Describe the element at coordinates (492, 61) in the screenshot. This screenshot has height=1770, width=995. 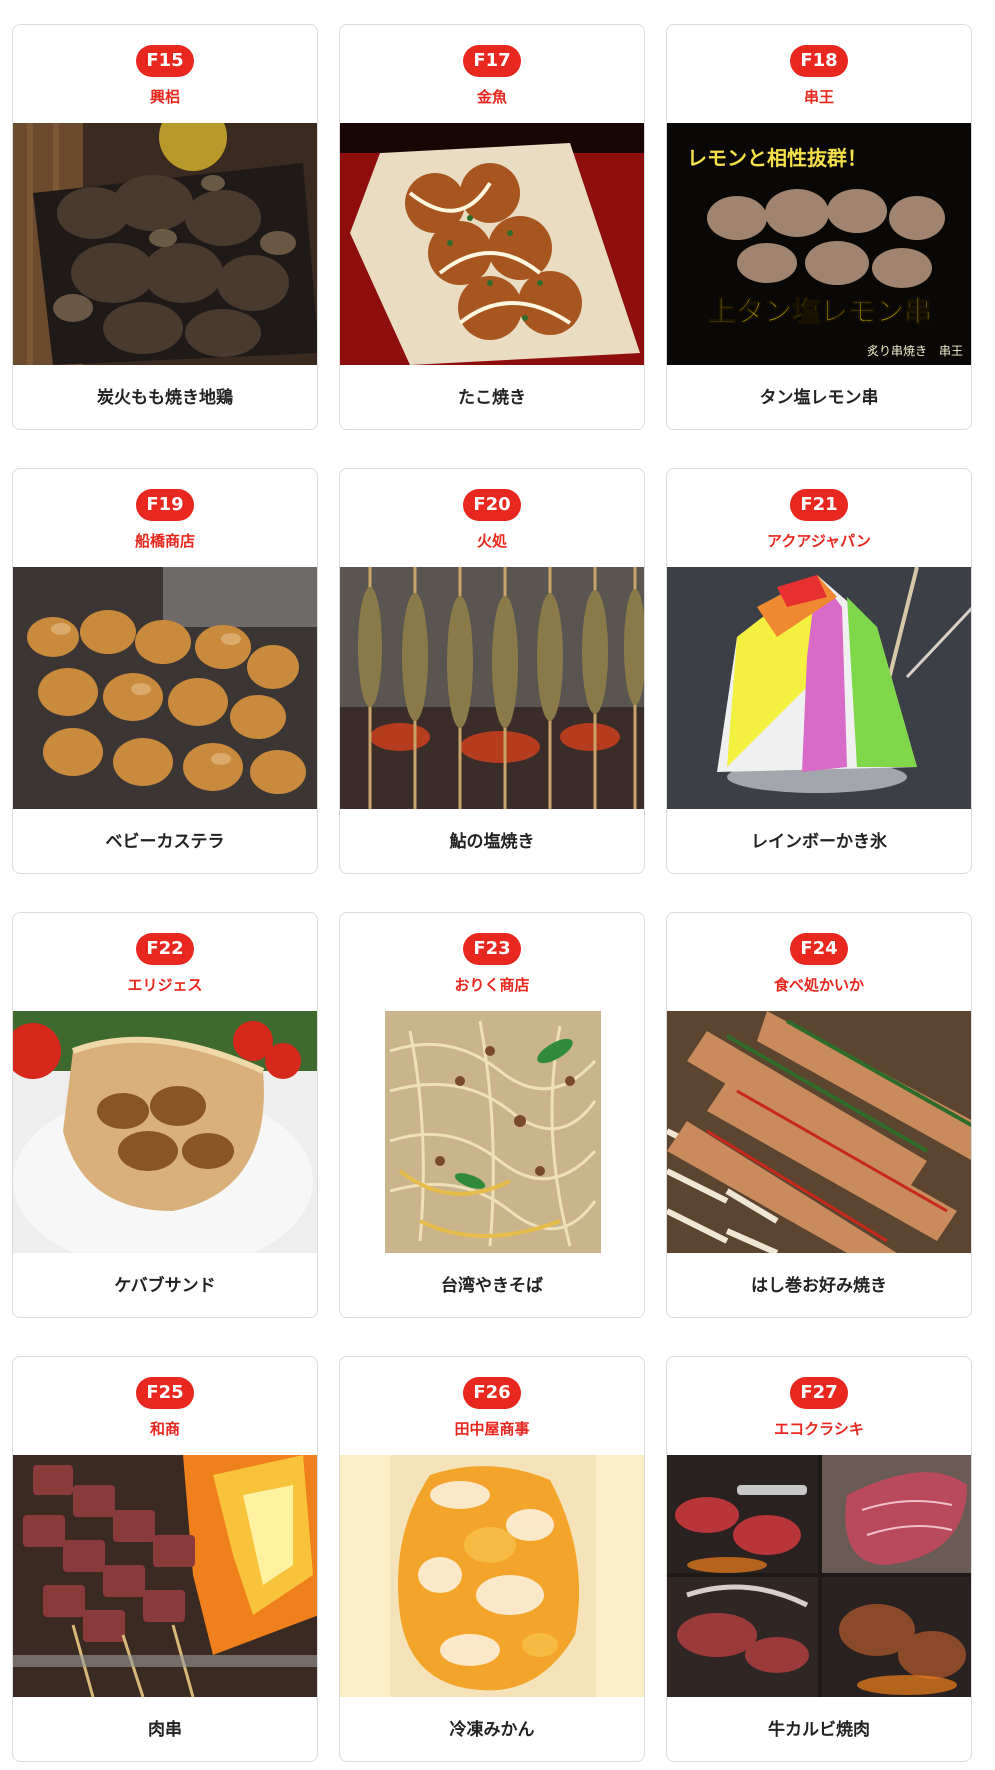
I see `stall-code-badge: F17` at that location.